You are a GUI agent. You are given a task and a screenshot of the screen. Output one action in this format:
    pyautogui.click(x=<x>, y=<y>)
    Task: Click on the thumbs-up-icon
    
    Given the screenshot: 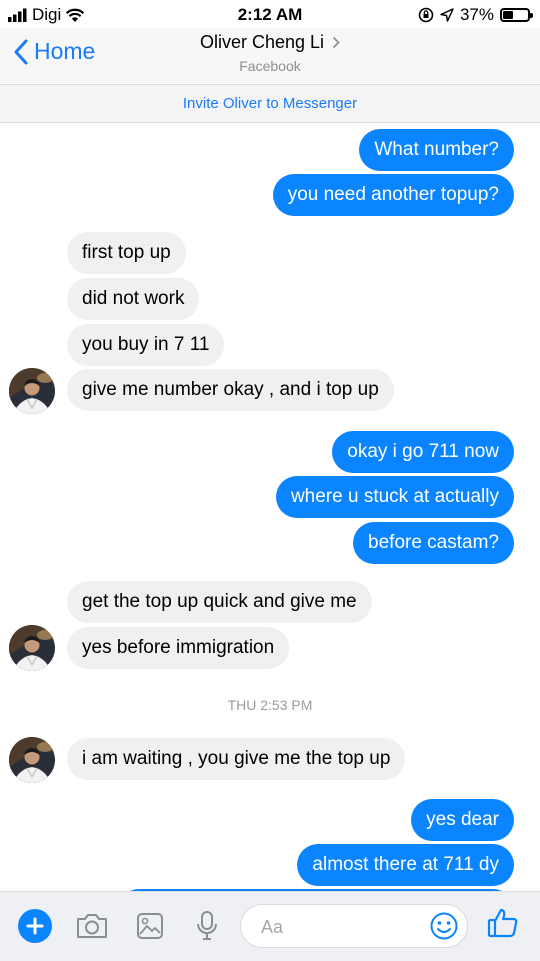 What is the action you would take?
    pyautogui.click(x=502, y=923)
    